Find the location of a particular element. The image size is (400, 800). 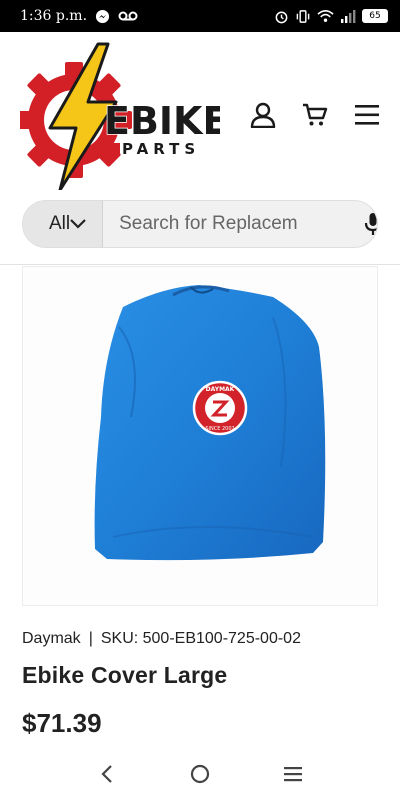

alarm-icon is located at coordinates (281, 16).